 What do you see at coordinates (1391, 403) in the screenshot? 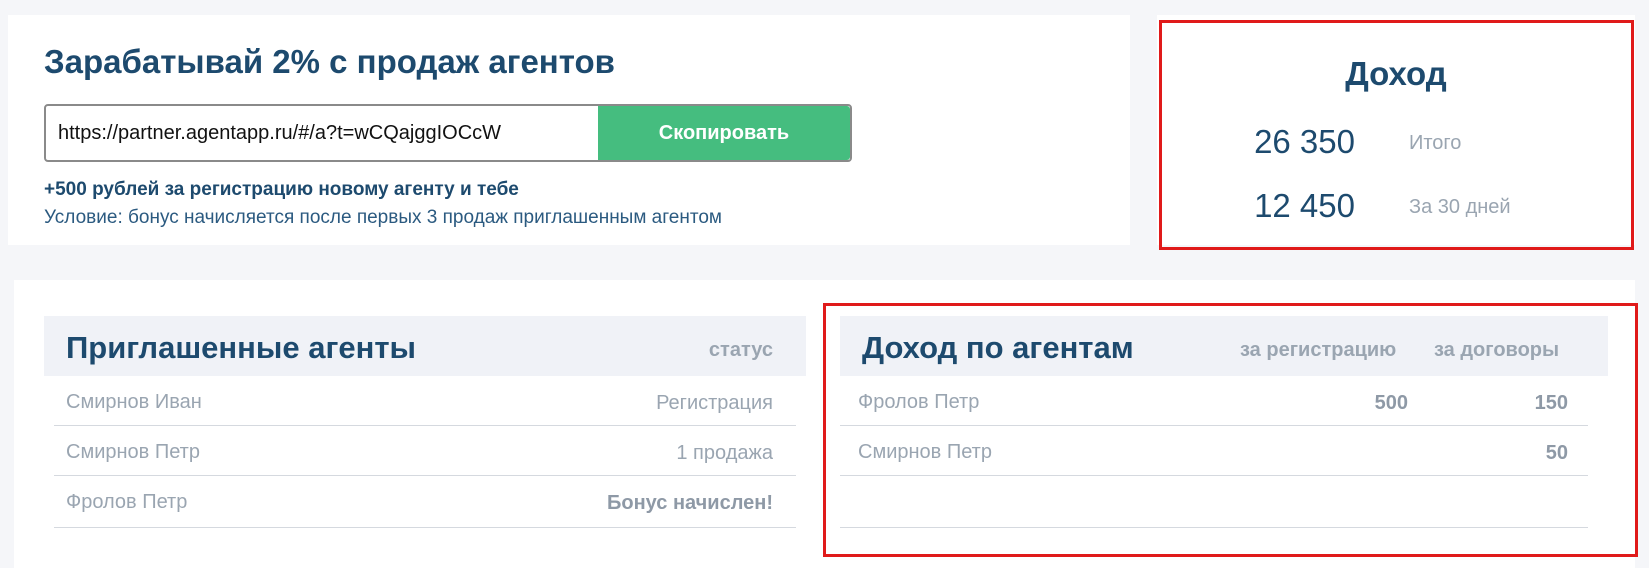
I see `registration-income: 500` at bounding box center [1391, 403].